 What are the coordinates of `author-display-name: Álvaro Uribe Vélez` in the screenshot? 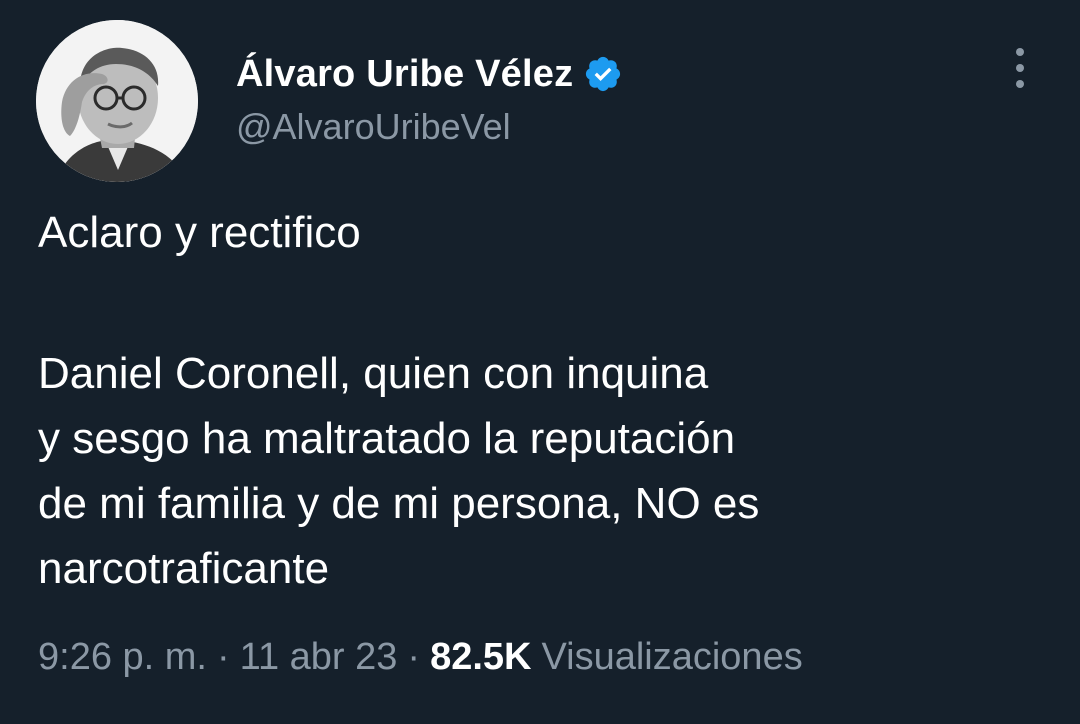 It's located at (404, 74).